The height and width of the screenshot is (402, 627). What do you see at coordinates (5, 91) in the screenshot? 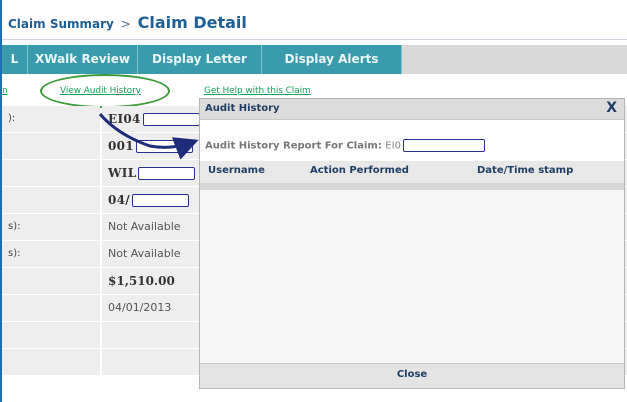
I see `partial-link: n` at bounding box center [5, 91].